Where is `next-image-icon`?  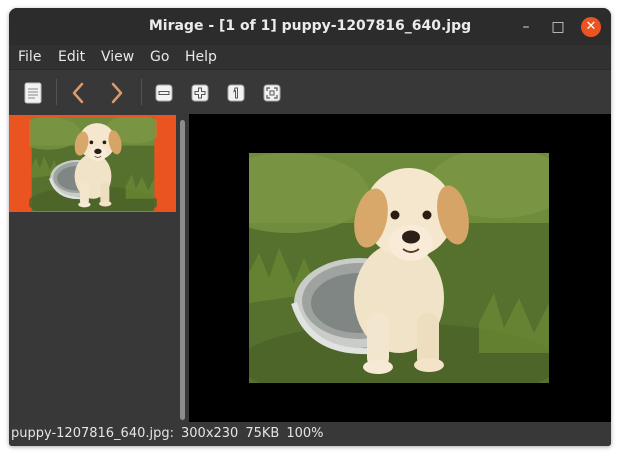
next-image-icon is located at coordinates (117, 95).